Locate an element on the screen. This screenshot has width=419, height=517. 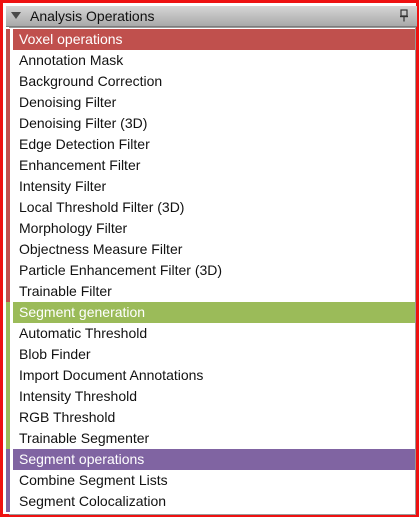
category-header: Segment generation is located at coordinates (214, 312).